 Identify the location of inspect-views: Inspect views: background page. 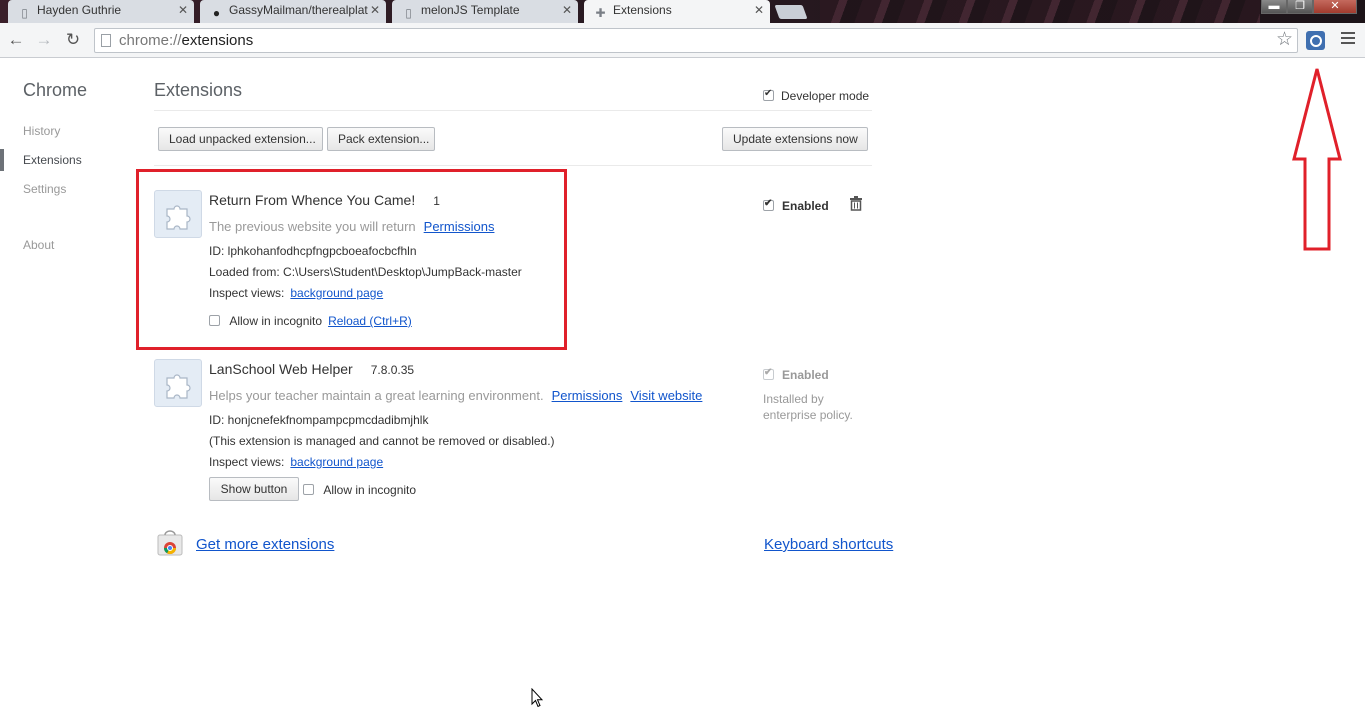
(296, 462).